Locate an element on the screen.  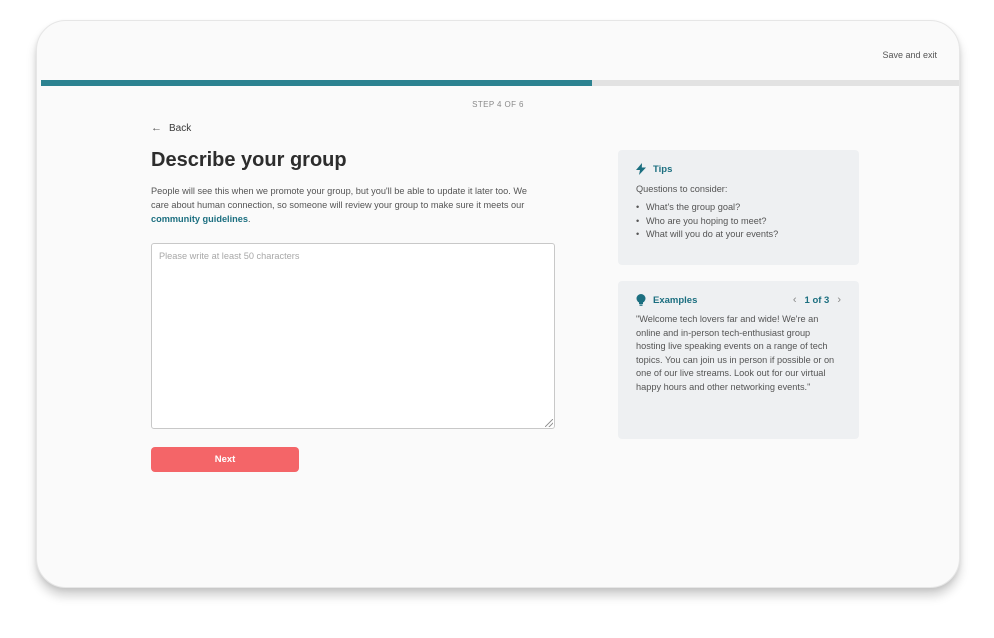
chevron-right-icon: › is located at coordinates (839, 300).